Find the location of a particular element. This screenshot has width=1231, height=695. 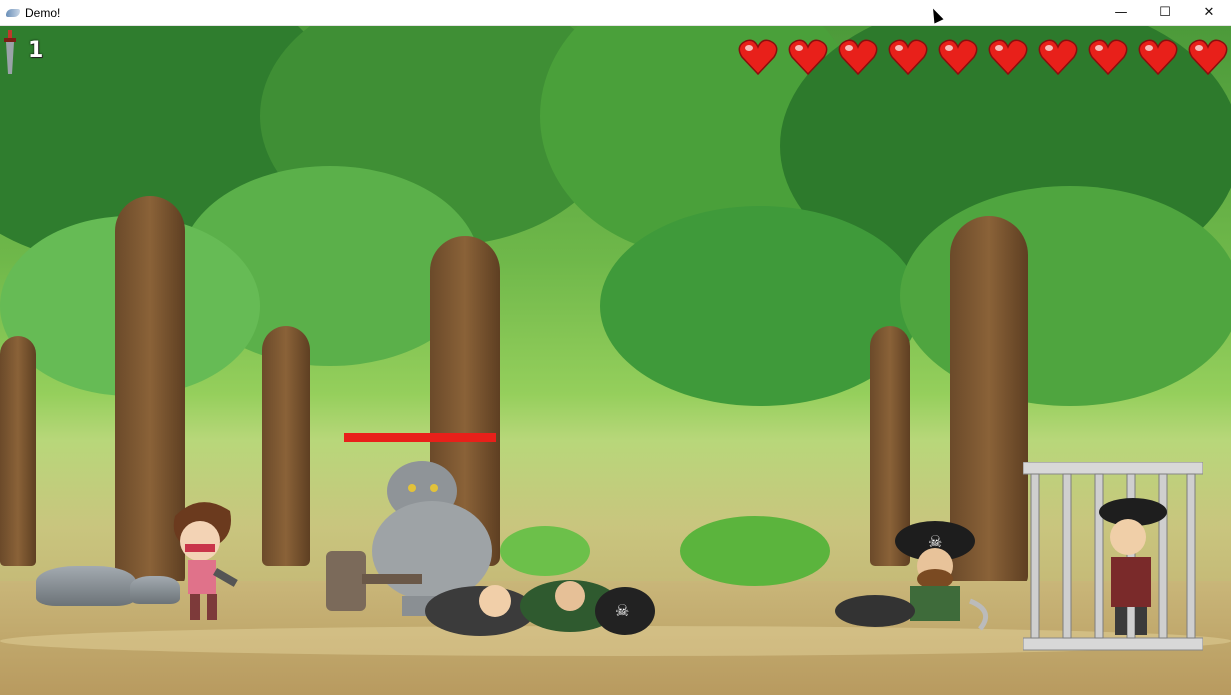

app-icon is located at coordinates (13, 12).